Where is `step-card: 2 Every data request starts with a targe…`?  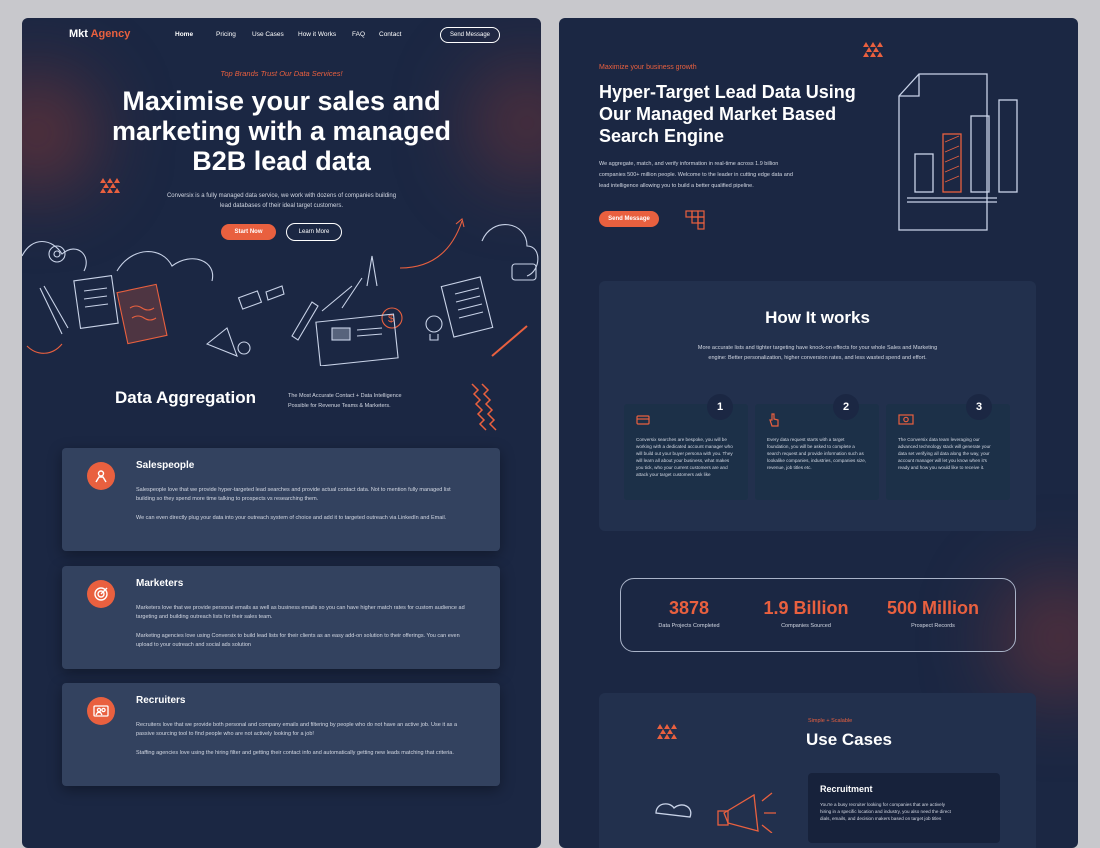 step-card: 2 Every data request starts with a targe… is located at coordinates (817, 447).